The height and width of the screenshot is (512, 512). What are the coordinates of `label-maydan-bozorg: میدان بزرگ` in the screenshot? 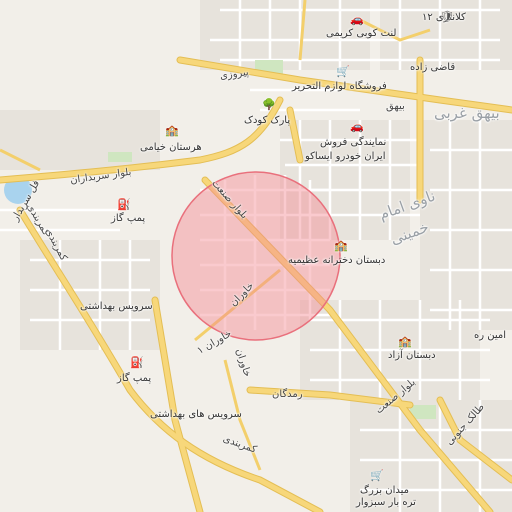 It's located at (385, 490).